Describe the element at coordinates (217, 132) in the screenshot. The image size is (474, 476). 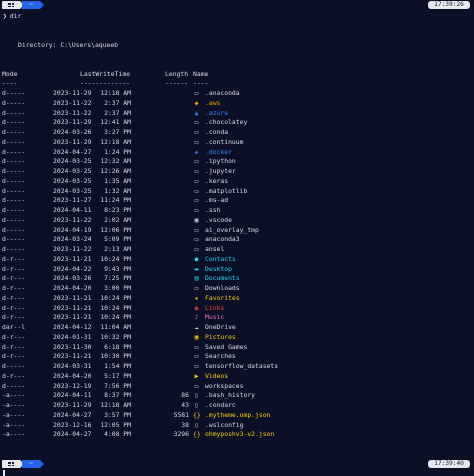
I see `name-cell: .conda` at that location.